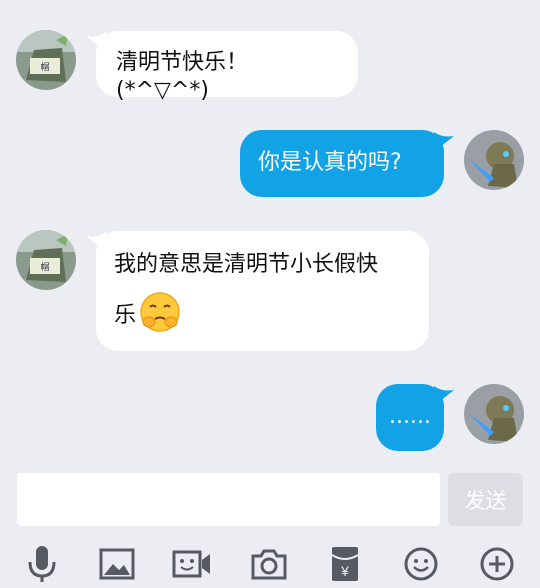 Image resolution: width=540 pixels, height=588 pixels. I want to click on message-bubble-outgoing: 你是认真的吗?, so click(342, 163).